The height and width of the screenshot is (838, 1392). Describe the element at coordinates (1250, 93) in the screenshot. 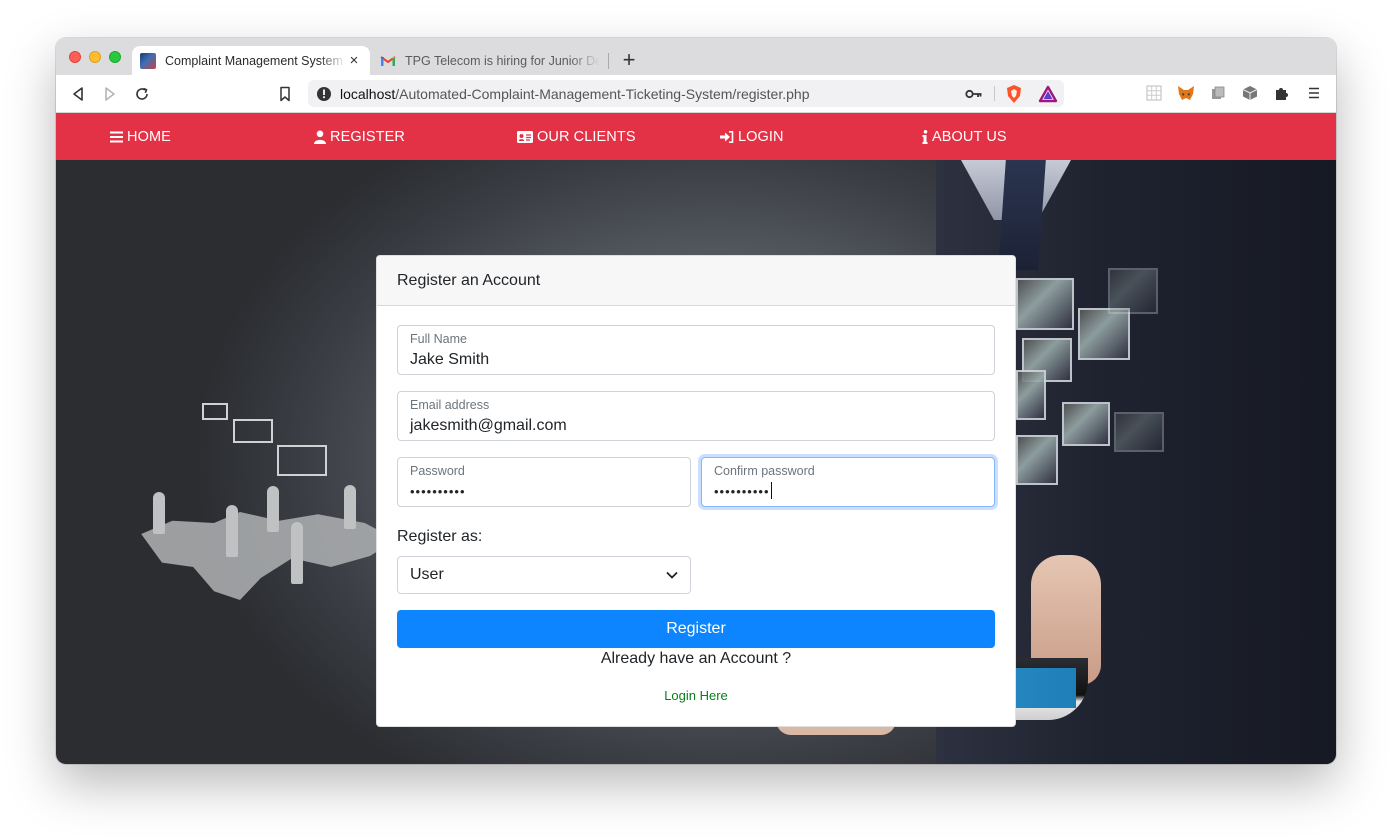

I see `box-extension-icon` at that location.